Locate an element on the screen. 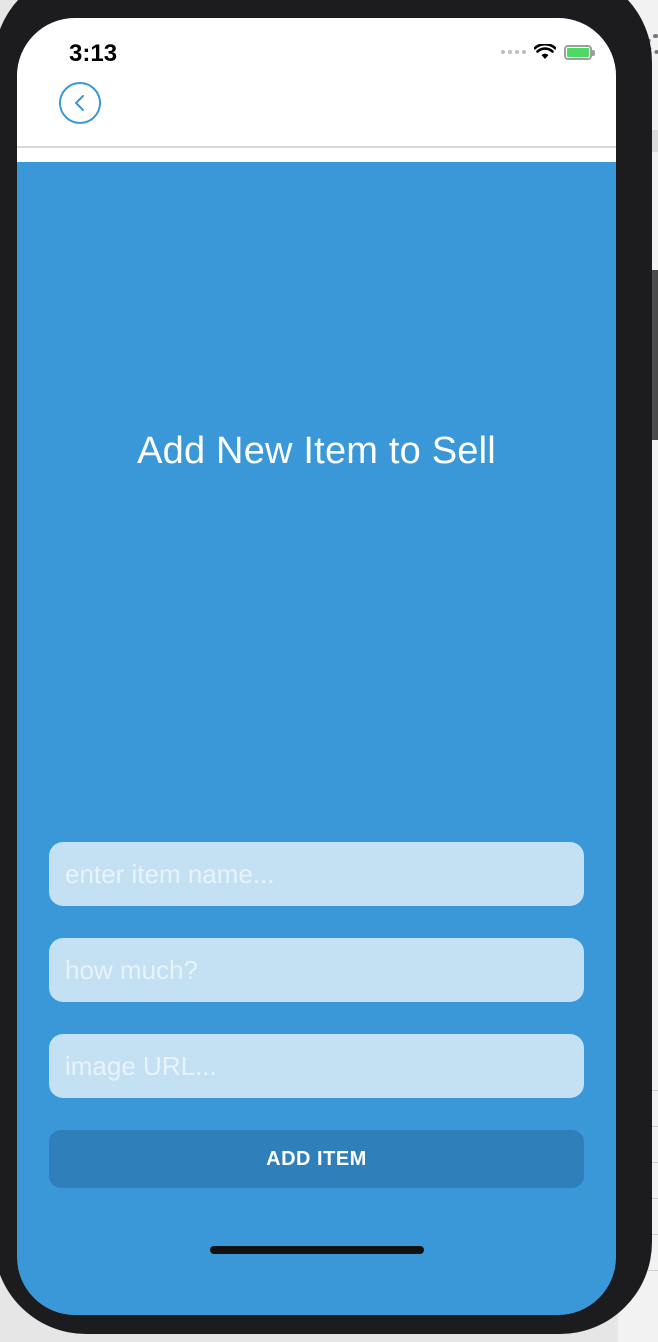 The image size is (658, 1342). home-indicator is located at coordinates (317, 1250).